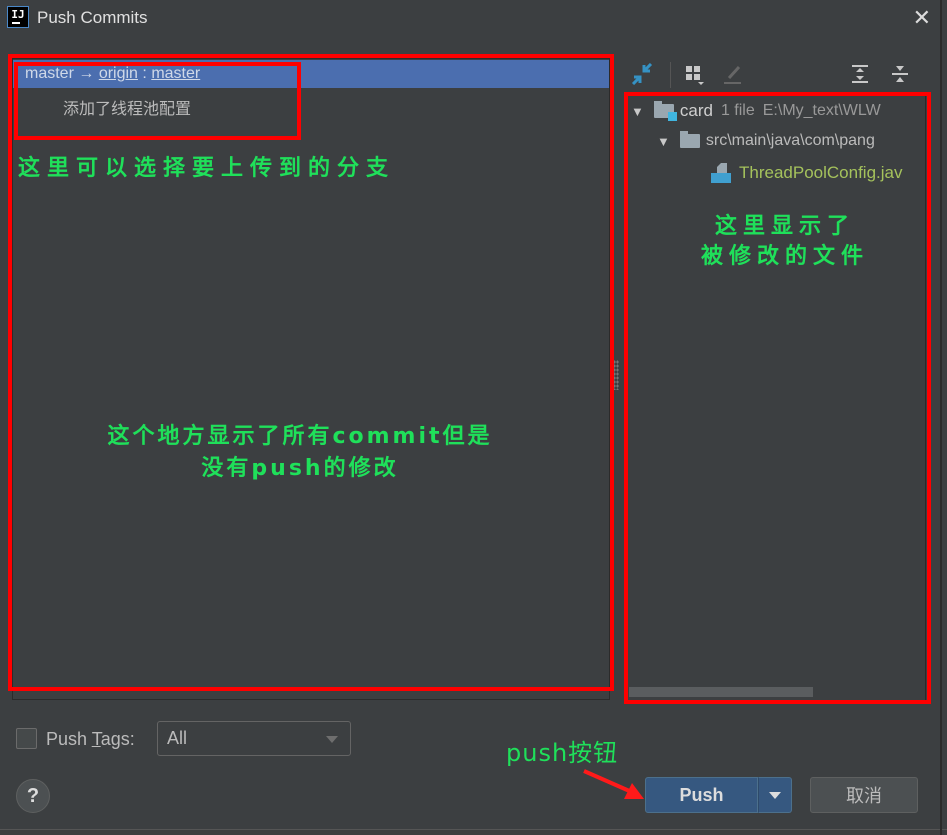 Image resolution: width=947 pixels, height=835 pixels. What do you see at coordinates (775, 795) in the screenshot?
I see `push-dropdown-button` at bounding box center [775, 795].